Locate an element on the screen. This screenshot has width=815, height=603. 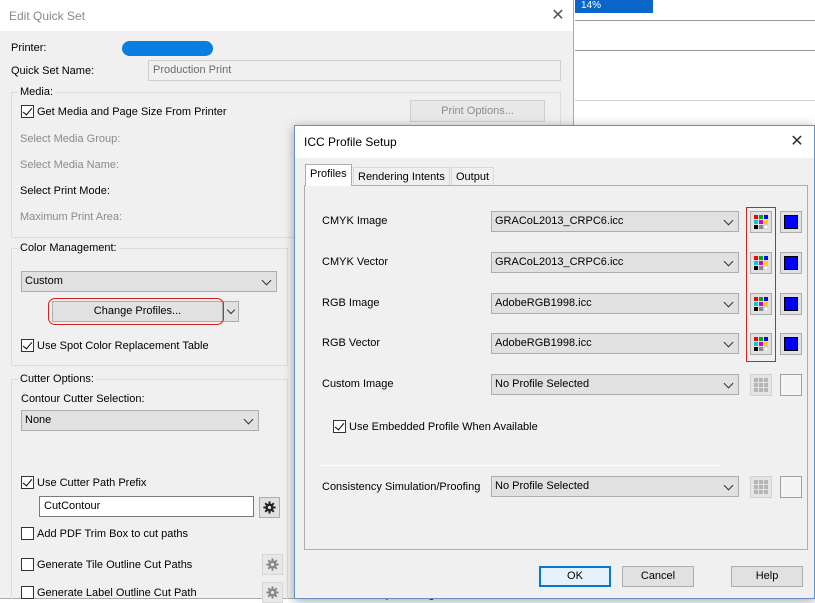
get-media-label: Get Media and Page Size From Printer is located at coordinates (132, 112).